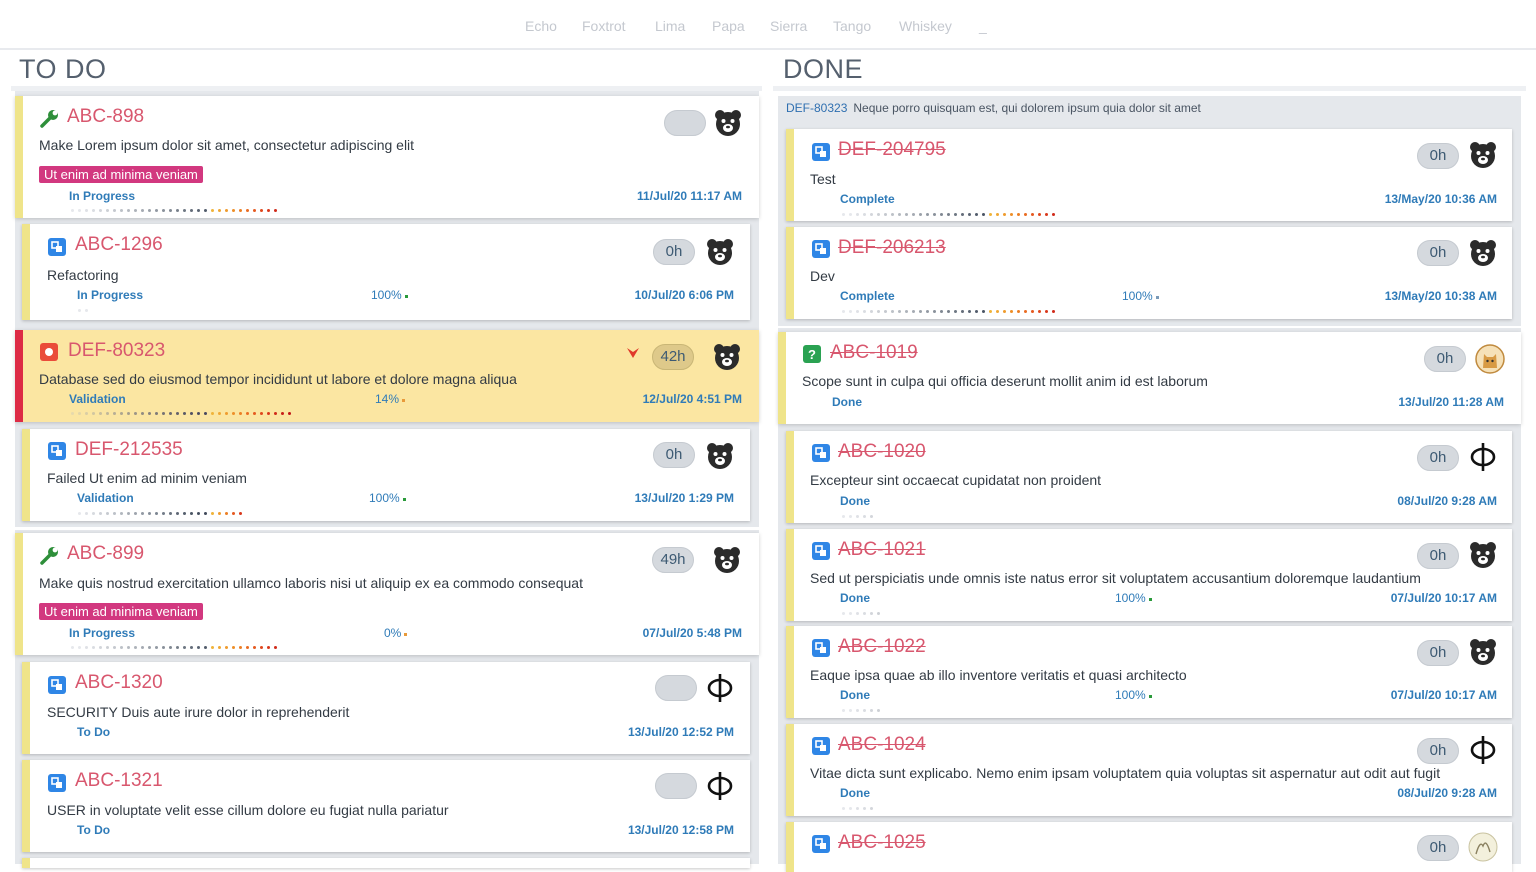 The width and height of the screenshot is (1536, 872). What do you see at coordinates (816, 108) in the screenshot?
I see `group-key: DEF-80323` at bounding box center [816, 108].